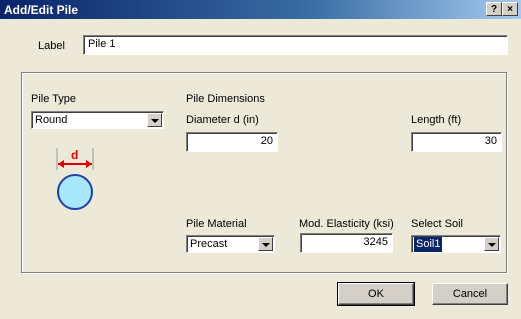  Describe the element at coordinates (97, 120) in the screenshot. I see `pile-type-select: Round` at that location.